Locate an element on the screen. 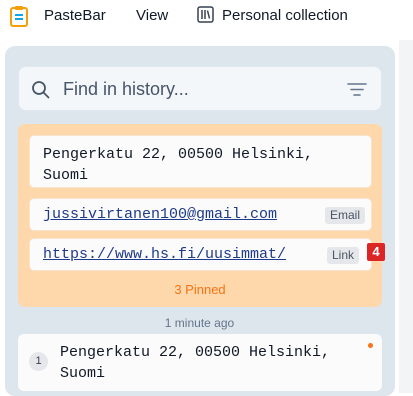  pinned-clip-address: Pengerkatu 22, 00500 Helsinki, Suomi is located at coordinates (200, 161).